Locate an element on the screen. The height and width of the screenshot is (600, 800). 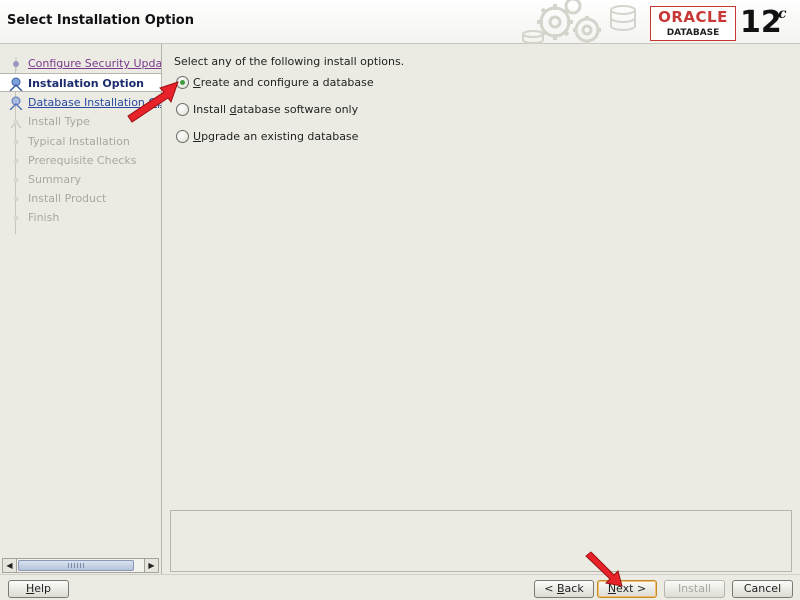
sidebar-step-label: Summary is located at coordinates (55, 179).